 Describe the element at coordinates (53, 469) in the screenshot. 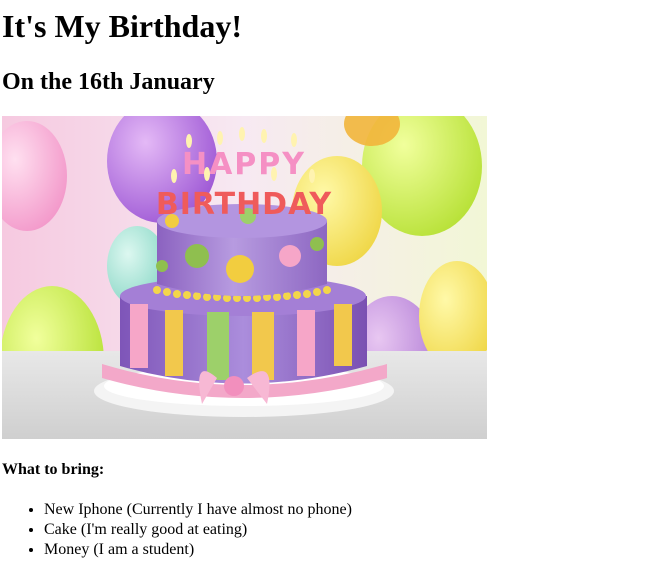

I see `bring-heading: What to bring:` at that location.